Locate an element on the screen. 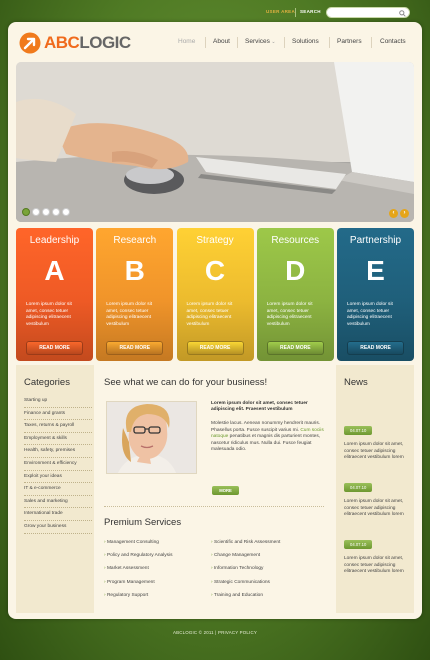  service-link: › Strategic Communications is located at coordinates (266, 582).